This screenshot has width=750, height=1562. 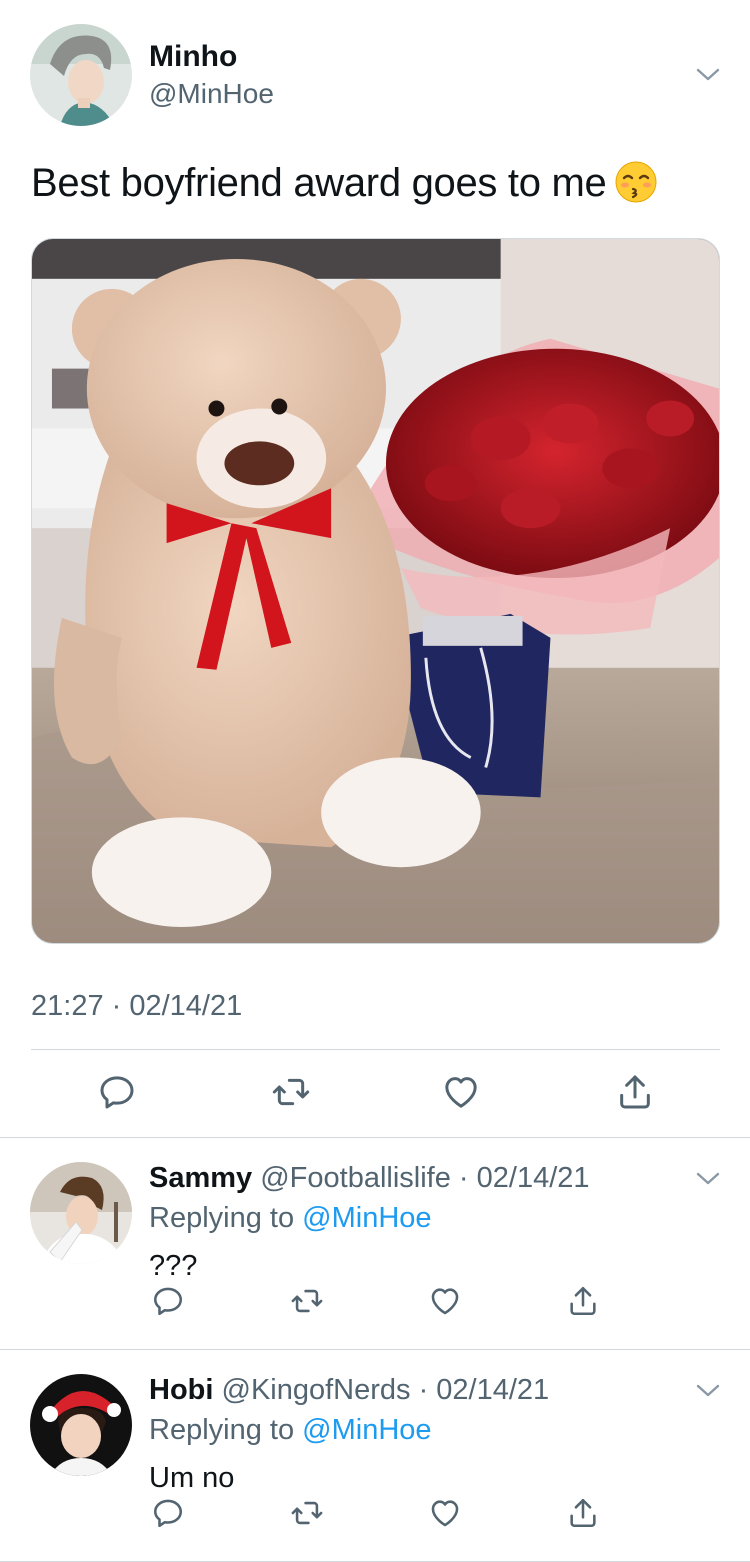 What do you see at coordinates (181, 1390) in the screenshot?
I see `display-name: Hobi` at bounding box center [181, 1390].